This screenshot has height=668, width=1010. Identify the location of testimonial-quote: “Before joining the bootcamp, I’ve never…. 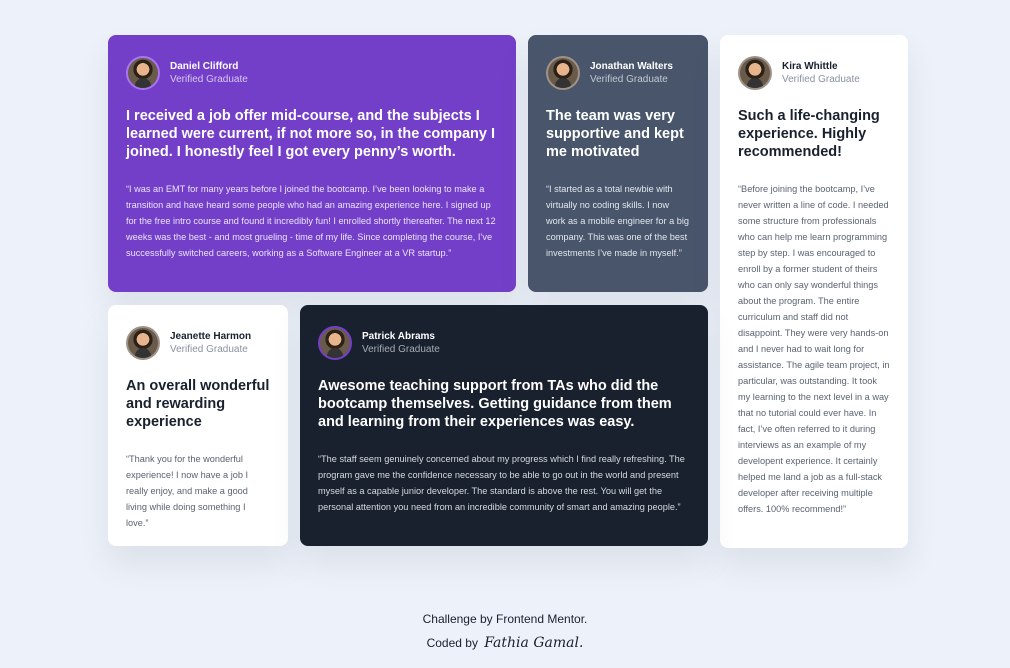
(814, 349).